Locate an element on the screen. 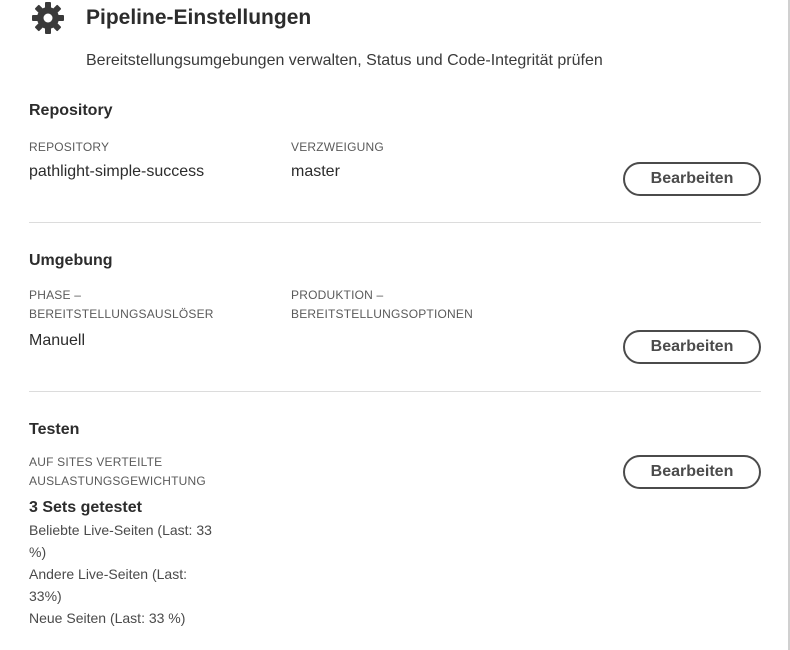  sets-list-item: Beliebte Live-Seiten (Last: 33 %) is located at coordinates (134, 541).